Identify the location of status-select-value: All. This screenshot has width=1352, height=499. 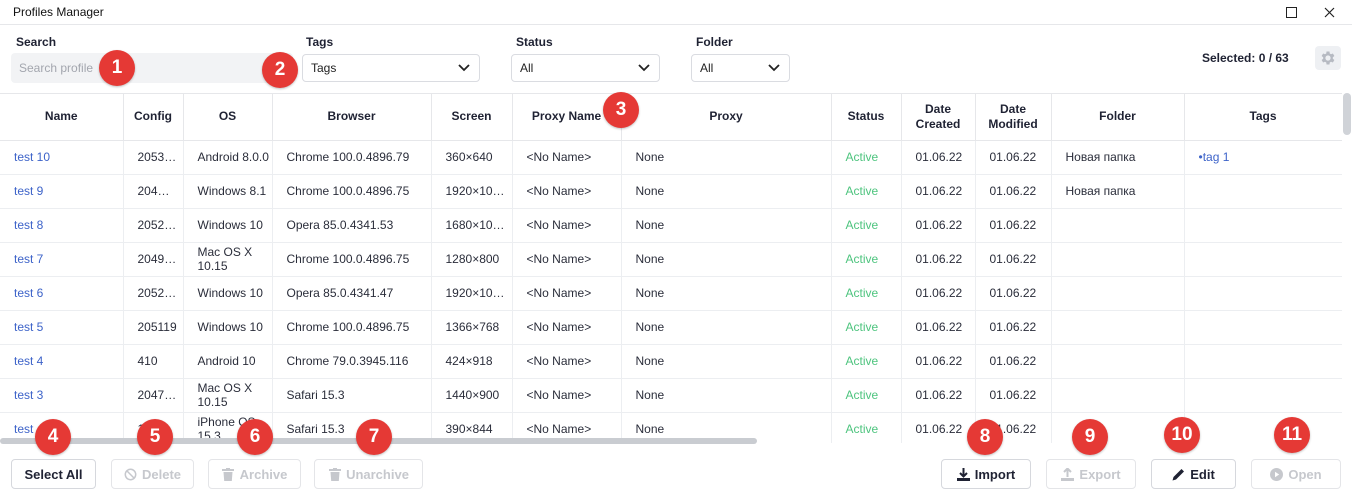
(527, 68).